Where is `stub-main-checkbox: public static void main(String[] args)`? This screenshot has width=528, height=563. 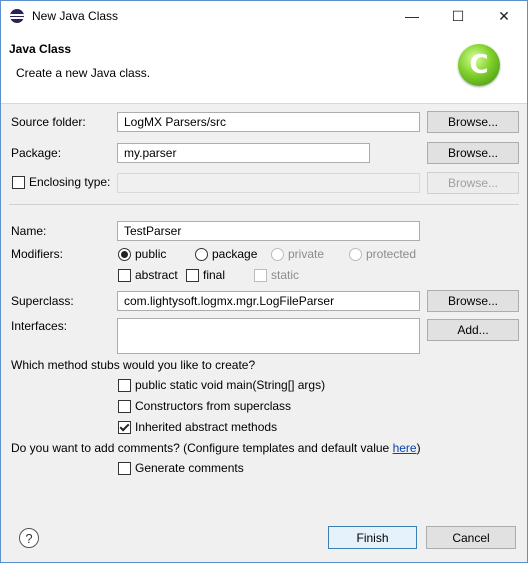 stub-main-checkbox: public static void main(String[] args) is located at coordinates (221, 385).